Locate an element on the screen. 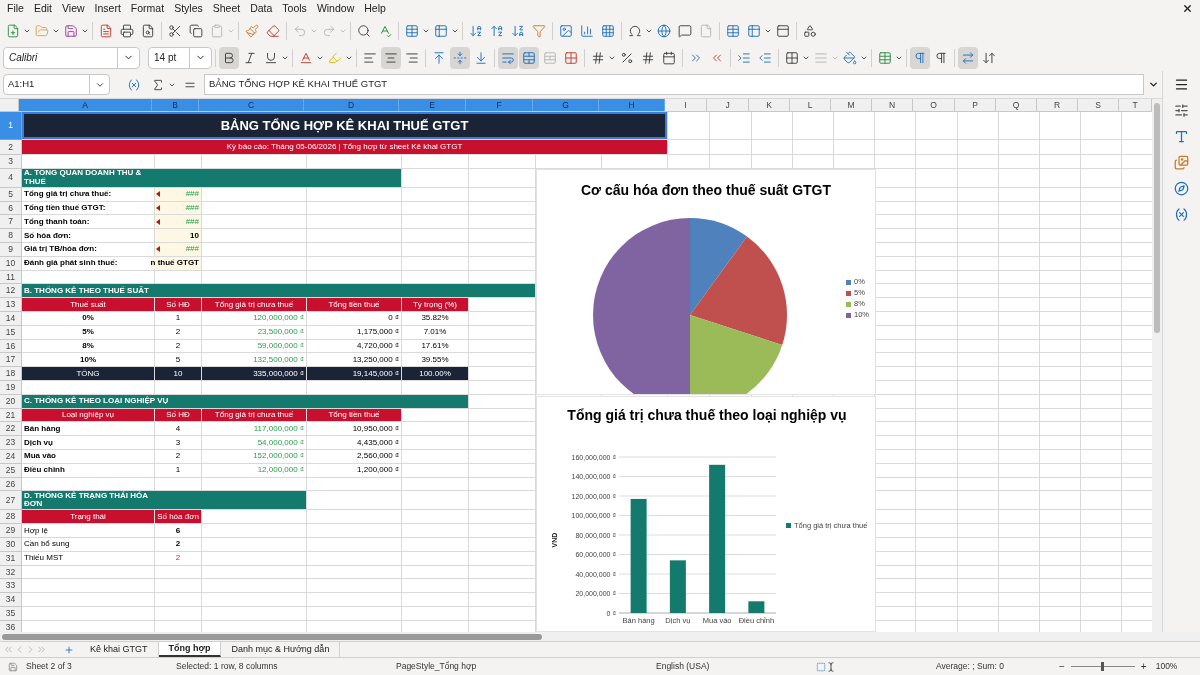 The height and width of the screenshot is (675, 1200). menu-item: Sheet is located at coordinates (226, 8).